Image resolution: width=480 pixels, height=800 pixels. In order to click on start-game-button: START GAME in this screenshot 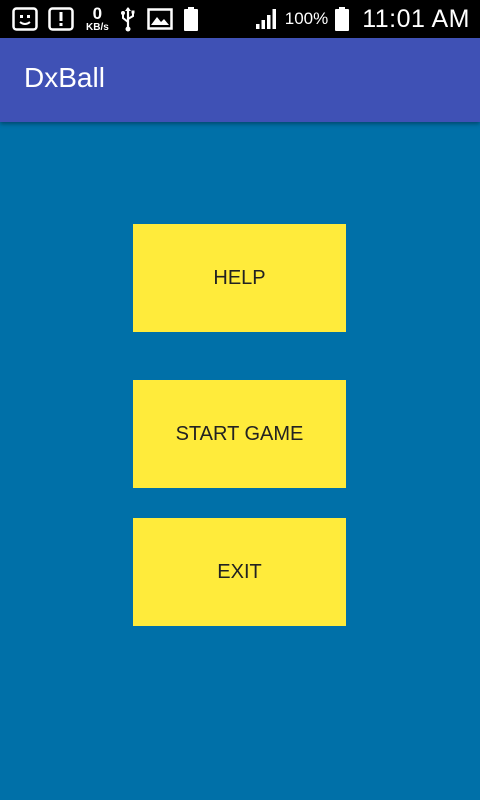, I will do `click(239, 434)`.